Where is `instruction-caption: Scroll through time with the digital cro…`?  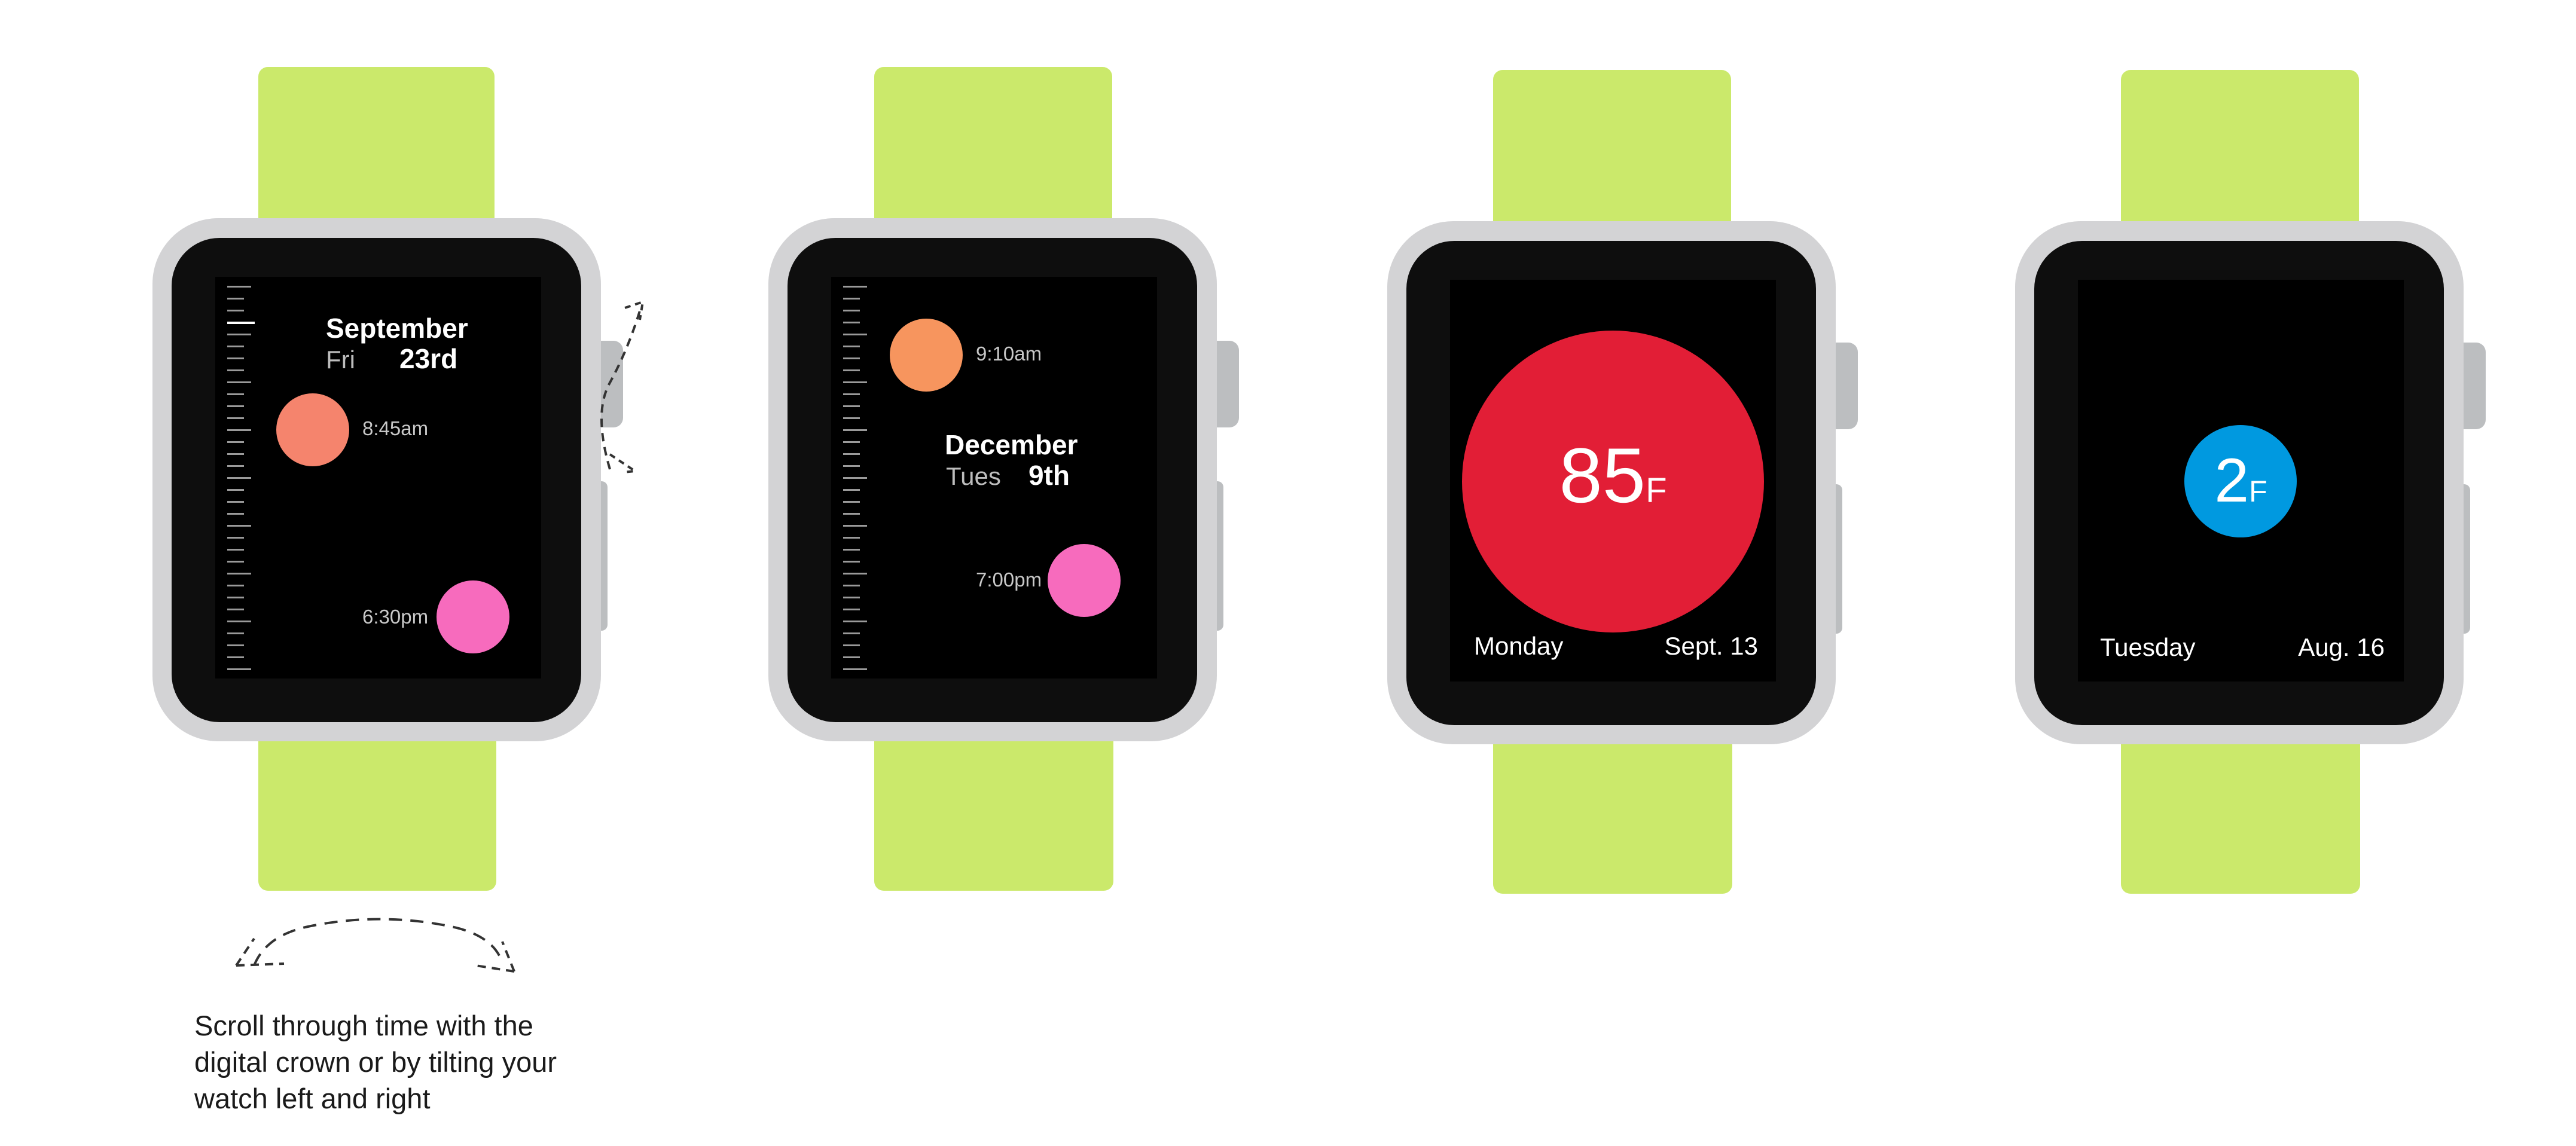 instruction-caption: Scroll through time with the digital cro… is located at coordinates (375, 1062).